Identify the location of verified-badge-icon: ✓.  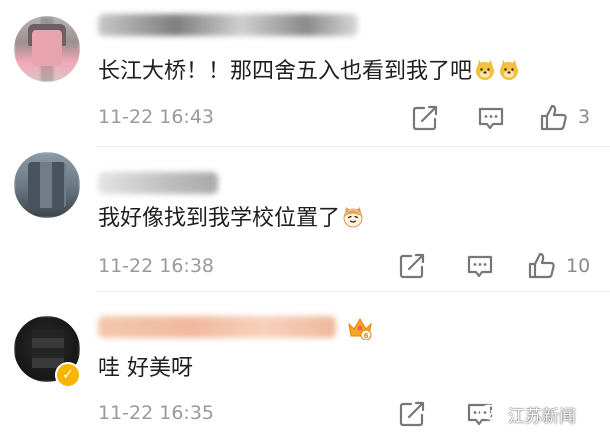
(68, 375).